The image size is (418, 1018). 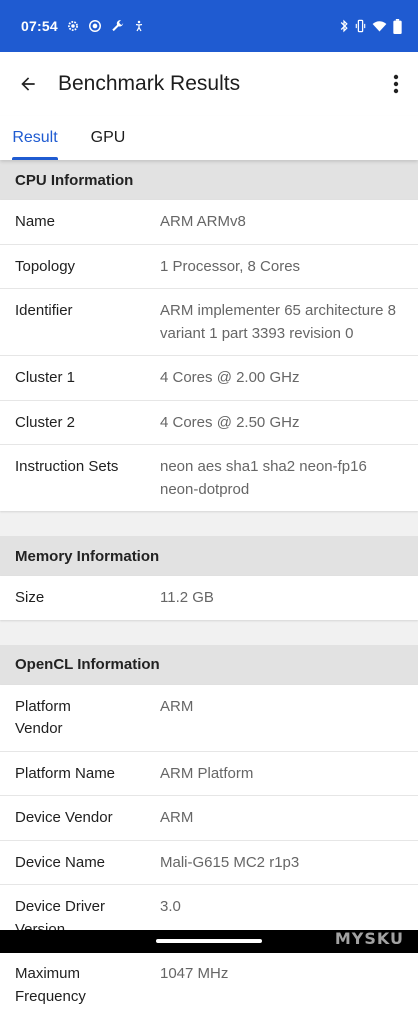 I want to click on row-value: 4 Cores @ 2.00 GHz, so click(x=282, y=378).